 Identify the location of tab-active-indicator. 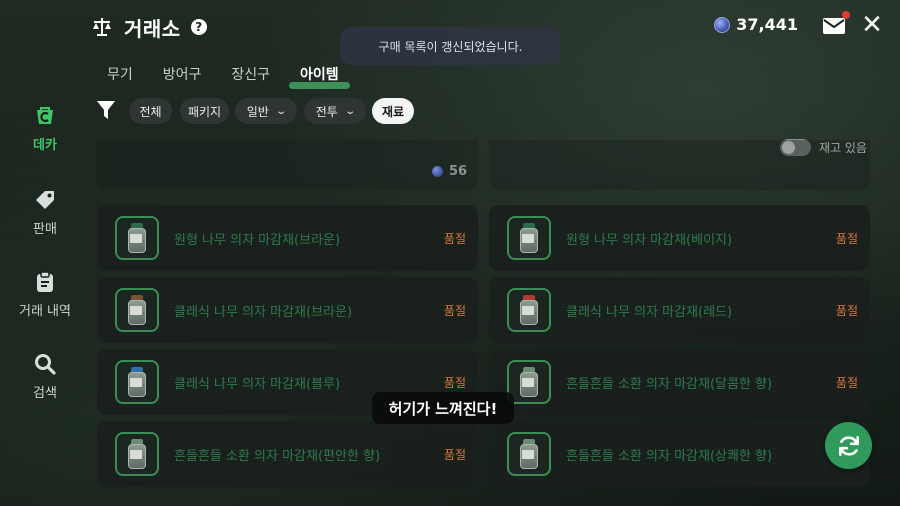
(319, 85).